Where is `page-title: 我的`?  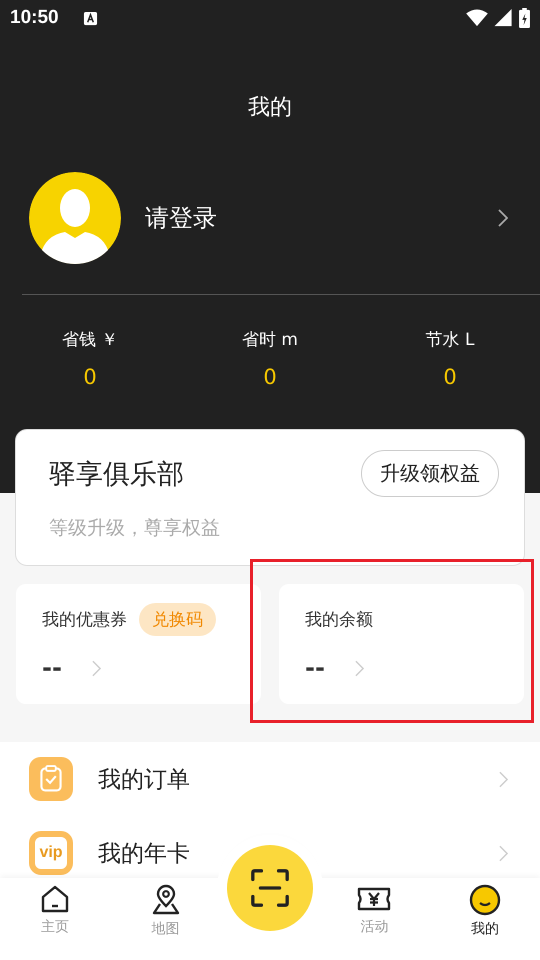 page-title: 我的 is located at coordinates (270, 108).